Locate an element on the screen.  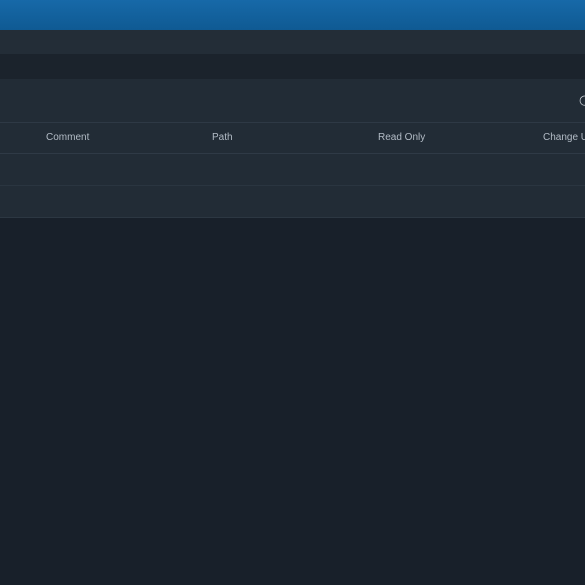
table-header-row: Comment Path Read Only Change Us is located at coordinates (292, 138).